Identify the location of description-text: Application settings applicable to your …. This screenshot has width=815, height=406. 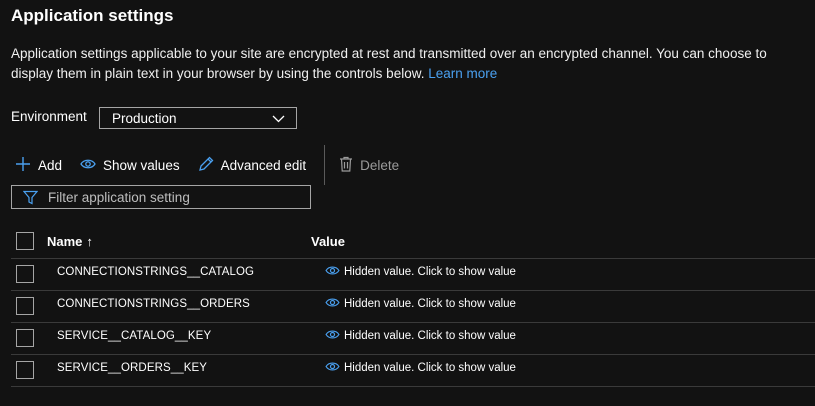
(389, 63).